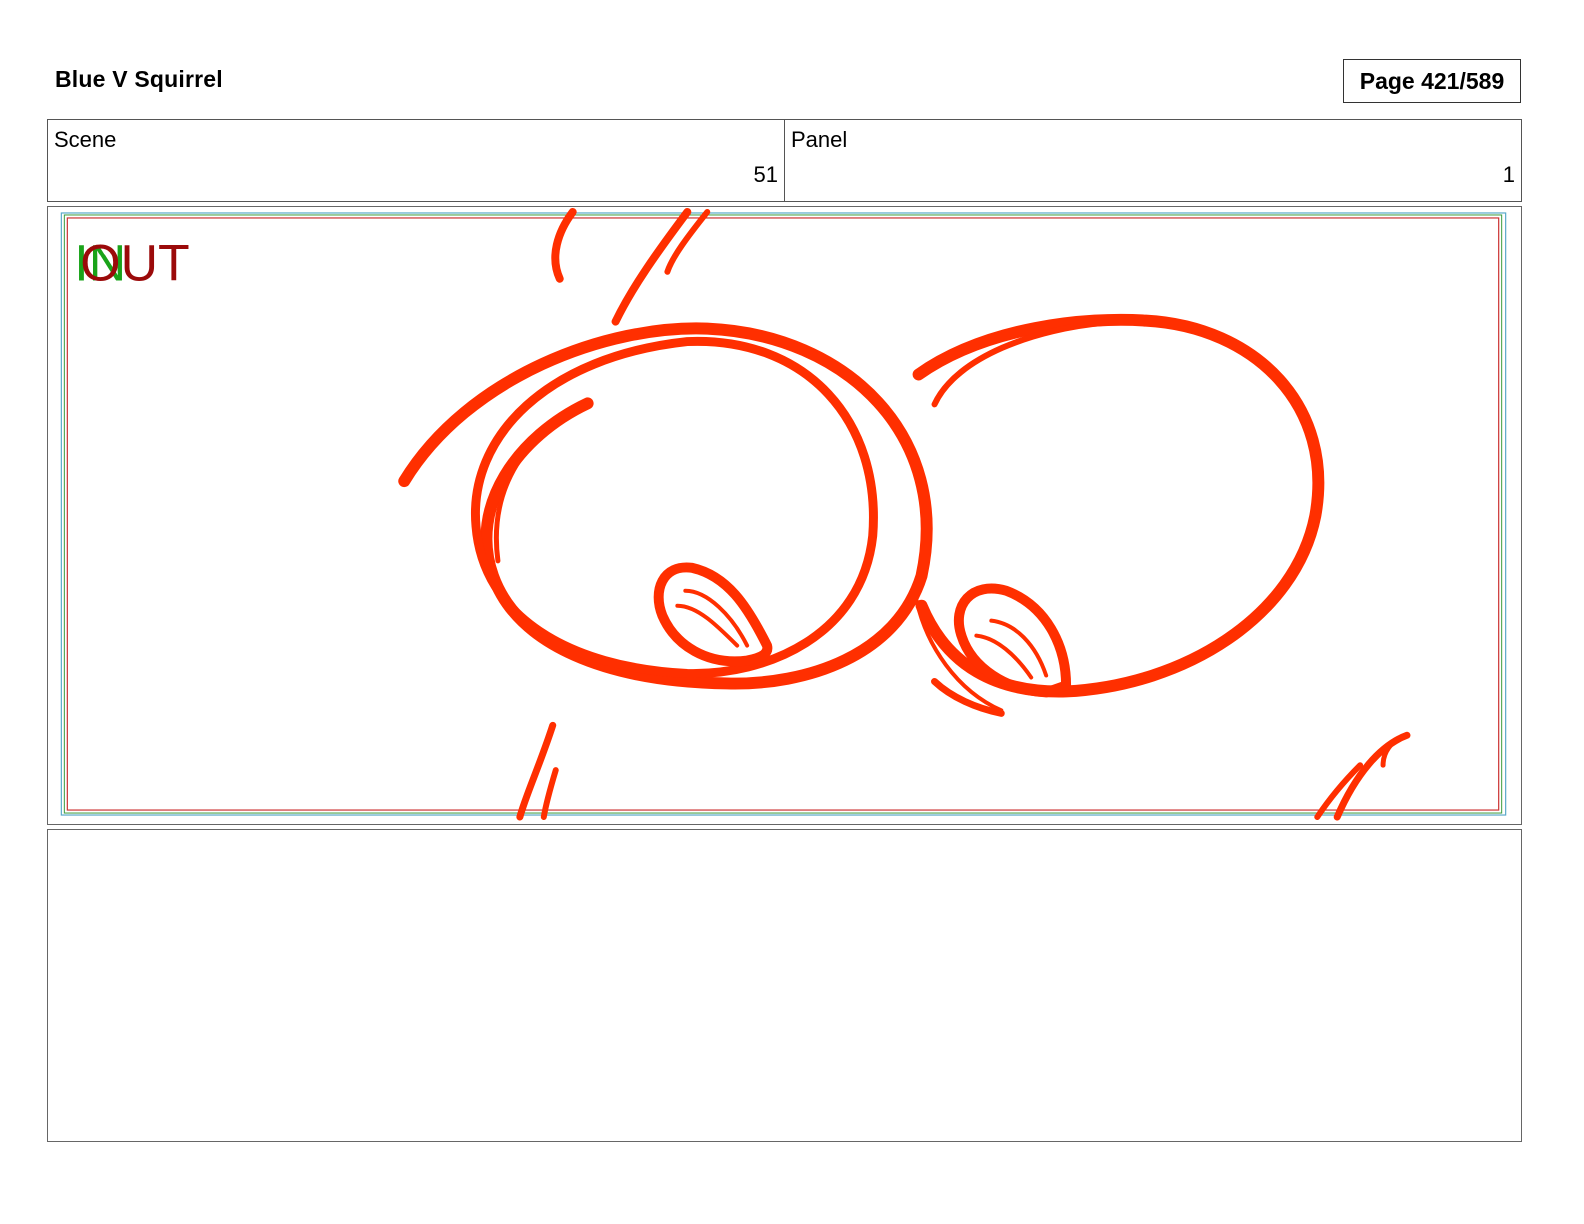  I want to click on panel-label: Panel, so click(819, 139).